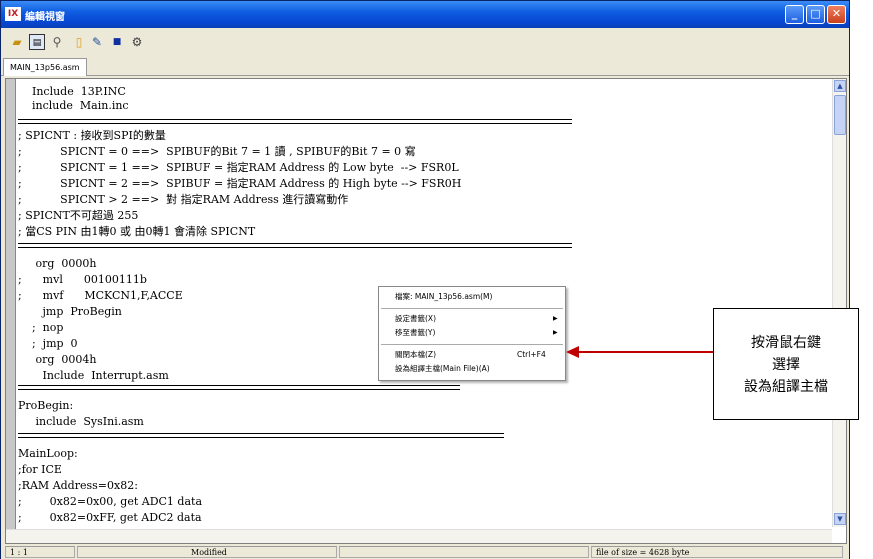 The height and width of the screenshot is (559, 873). What do you see at coordinates (40, 469) in the screenshot?
I see `code-line: ;for ICE` at bounding box center [40, 469].